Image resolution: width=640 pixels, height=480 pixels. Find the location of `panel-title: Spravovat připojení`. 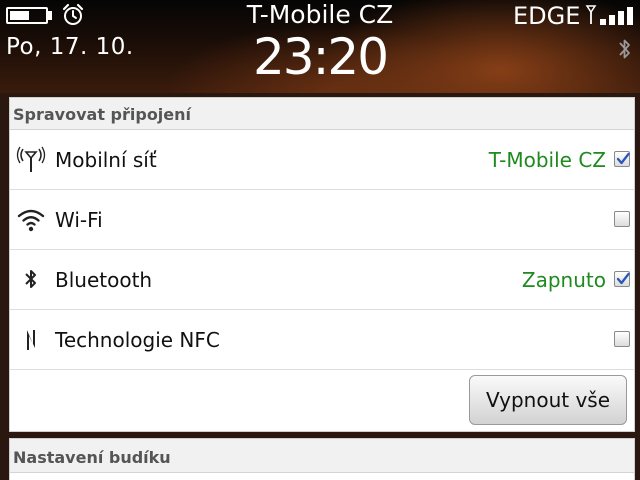

panel-title: Spravovat připojení is located at coordinates (322, 114).